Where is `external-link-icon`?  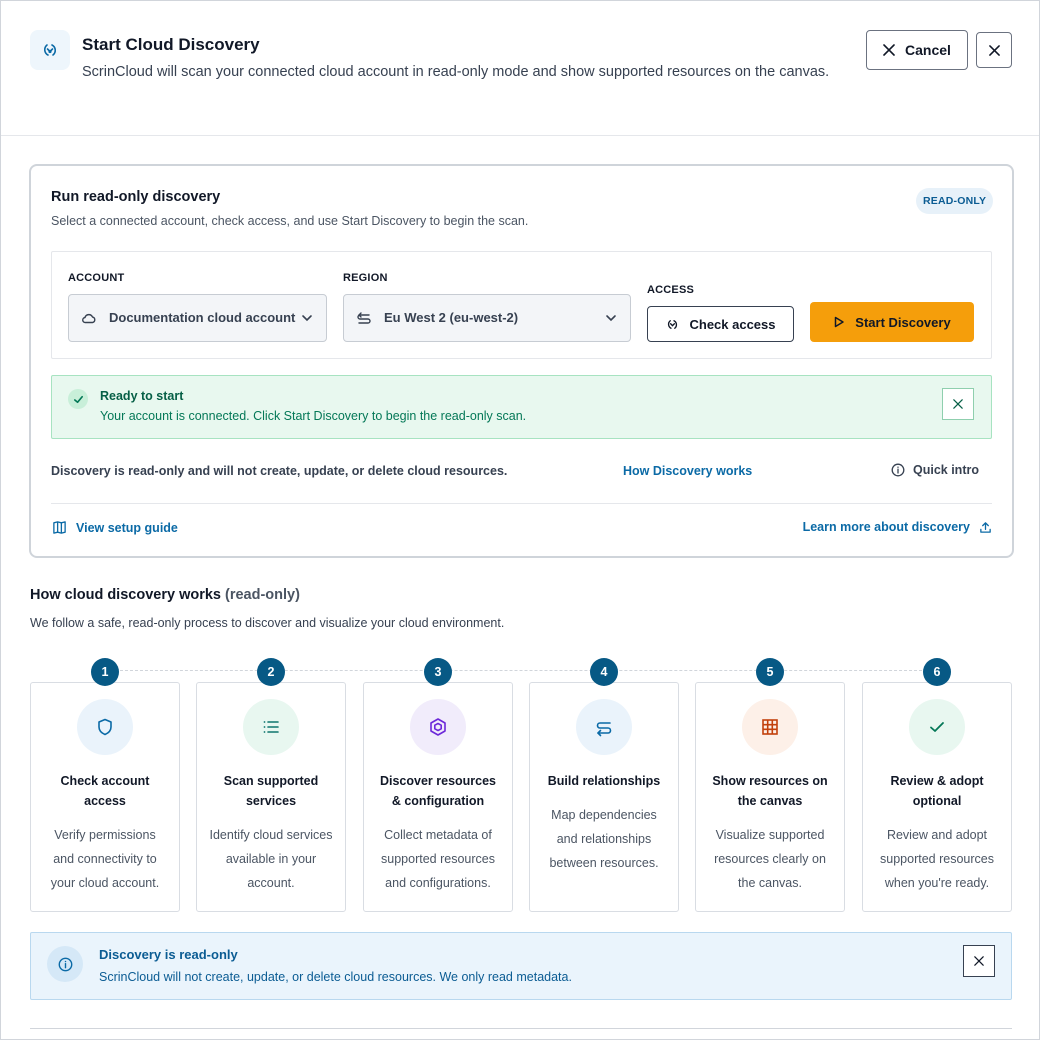
external-link-icon is located at coordinates (985, 527).